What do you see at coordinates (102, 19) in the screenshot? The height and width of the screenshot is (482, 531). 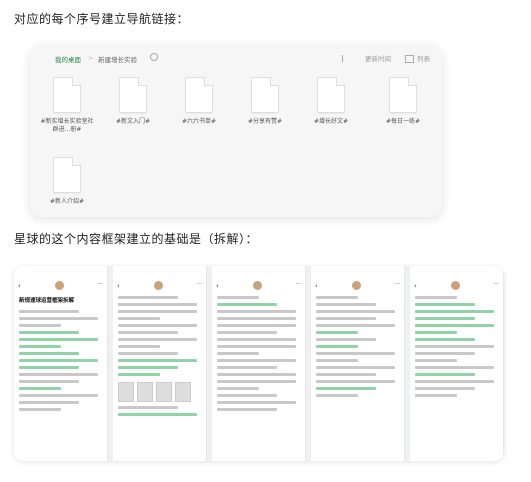 I see `heading-navigation-links: 对应的每个序号建立导航链接：` at bounding box center [102, 19].